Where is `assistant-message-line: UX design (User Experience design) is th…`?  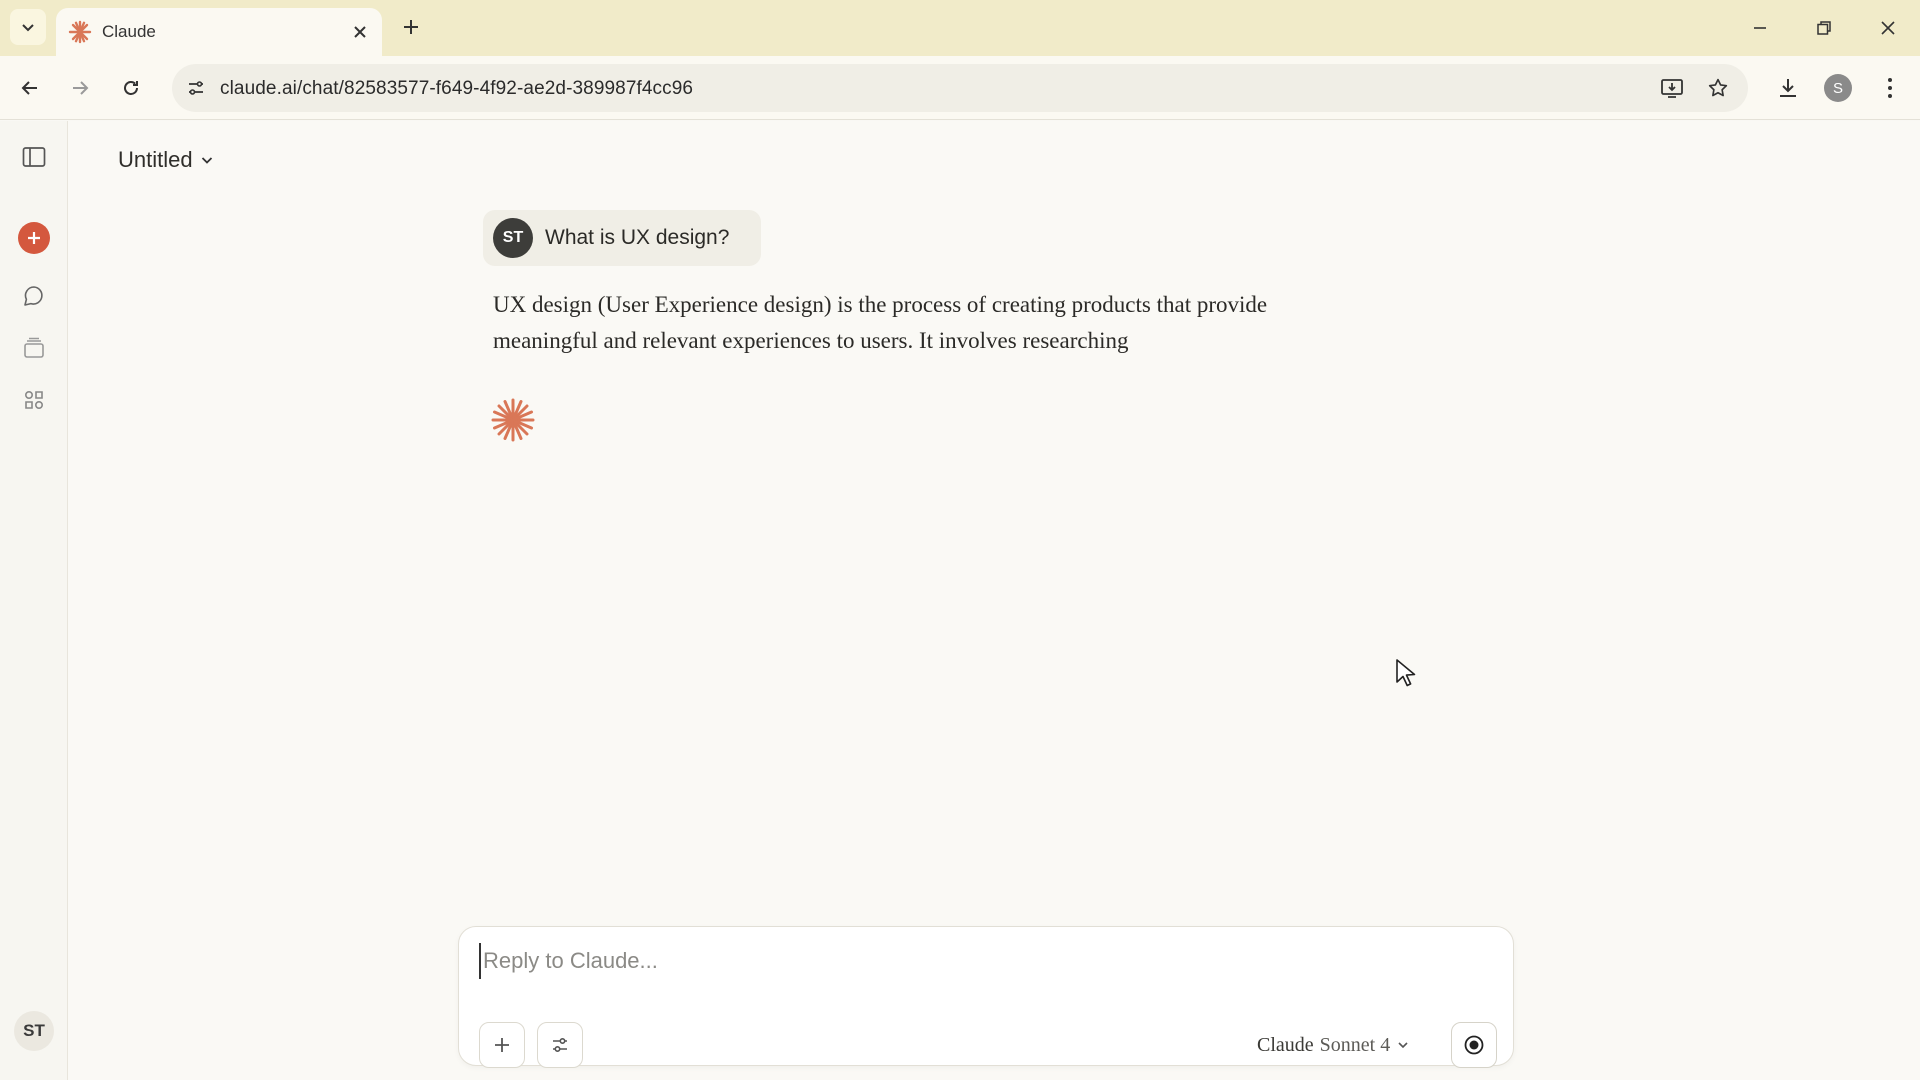 assistant-message-line: UX design (User Experience design) is th… is located at coordinates (880, 304).